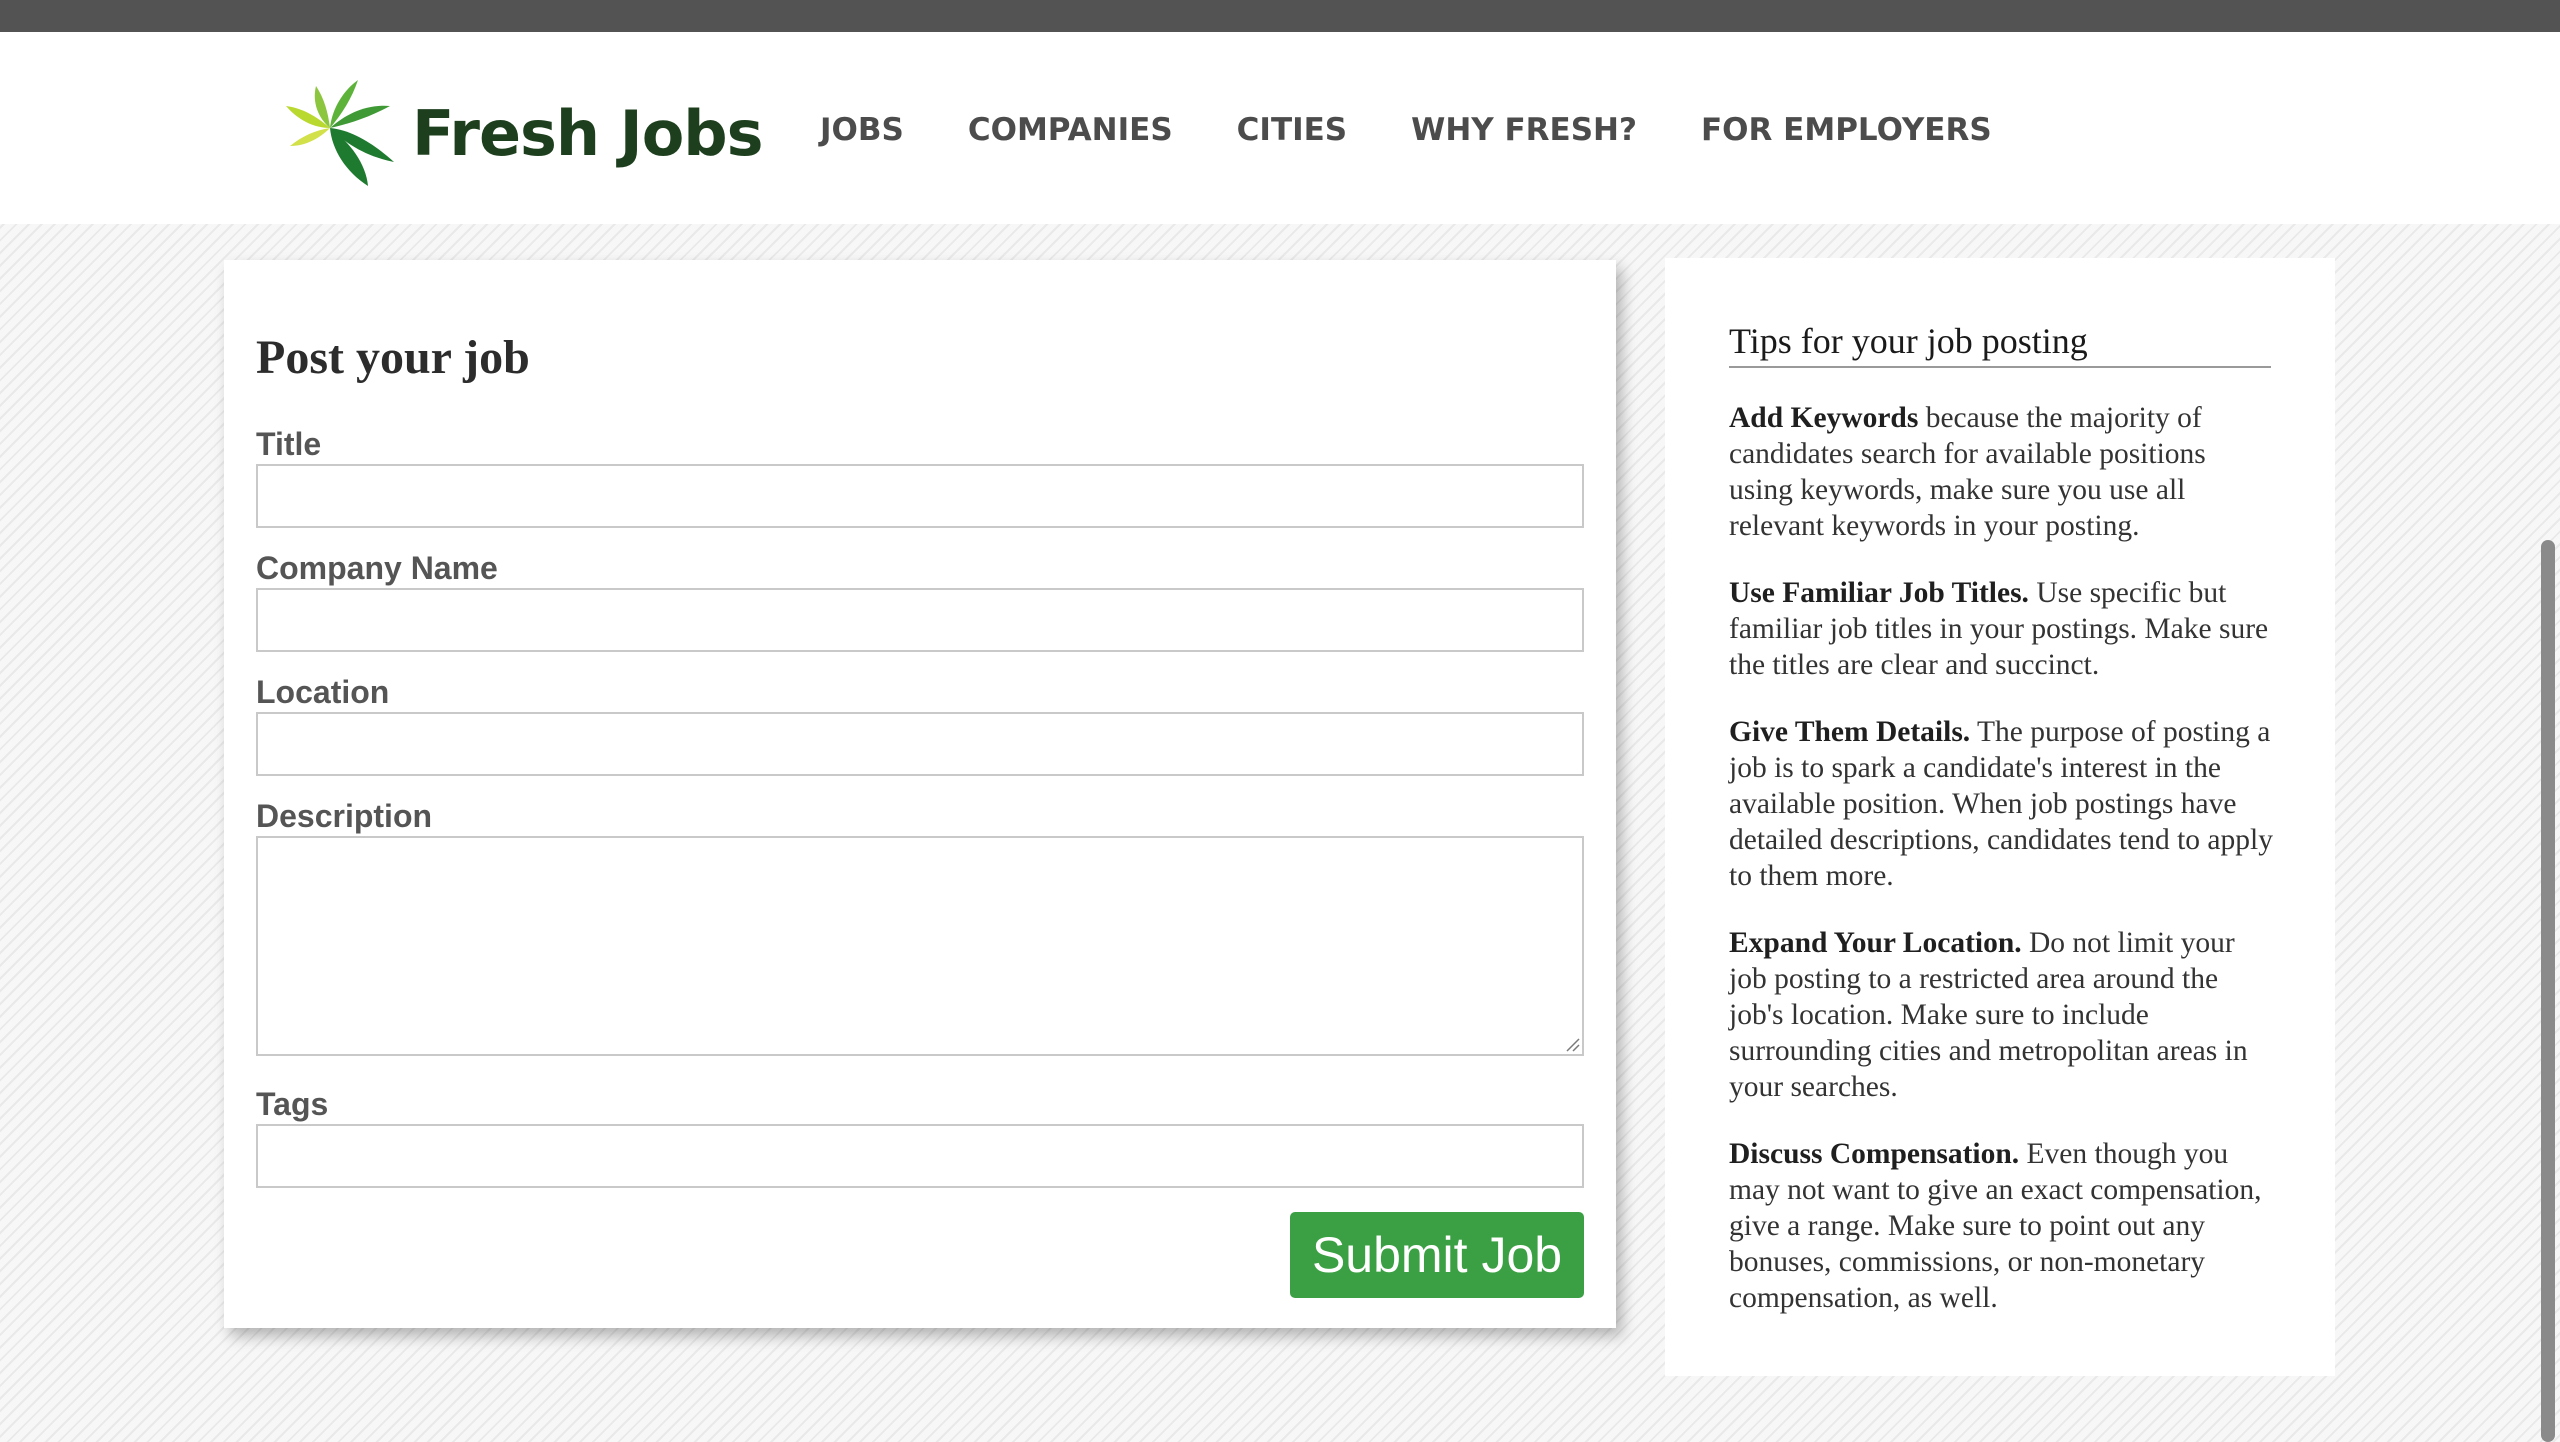 The width and height of the screenshot is (2560, 1442). What do you see at coordinates (1292, 130) in the screenshot?
I see `nav-item-cities: CITIES` at bounding box center [1292, 130].